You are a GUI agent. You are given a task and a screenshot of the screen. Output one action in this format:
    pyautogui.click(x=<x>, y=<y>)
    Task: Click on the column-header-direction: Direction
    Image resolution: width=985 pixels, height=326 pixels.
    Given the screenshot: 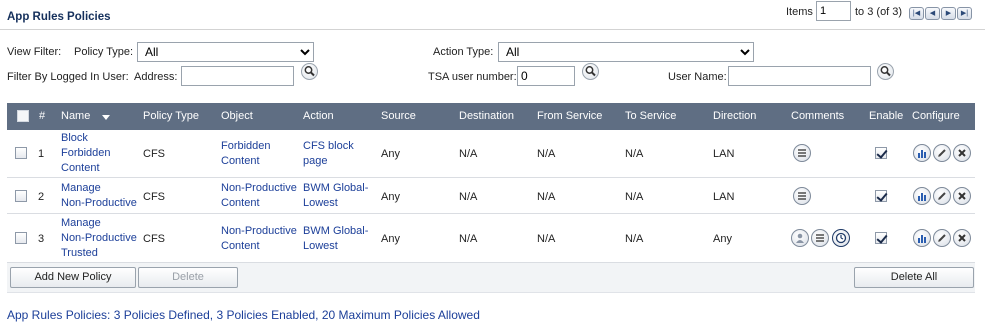 What is the action you would take?
    pyautogui.click(x=735, y=116)
    